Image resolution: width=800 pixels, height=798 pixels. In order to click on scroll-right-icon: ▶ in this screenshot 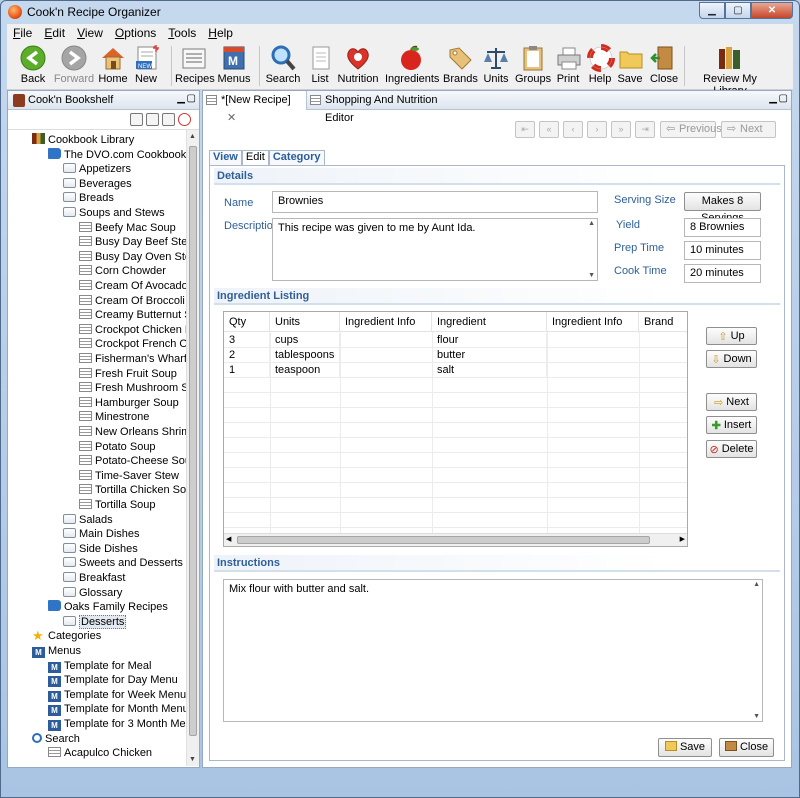, I will do `click(682, 539)`.